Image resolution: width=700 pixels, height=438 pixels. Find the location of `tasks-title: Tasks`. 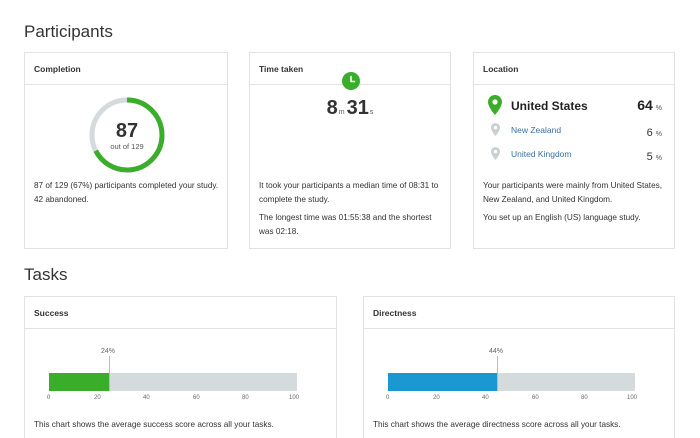

tasks-title: Tasks is located at coordinates (46, 274).